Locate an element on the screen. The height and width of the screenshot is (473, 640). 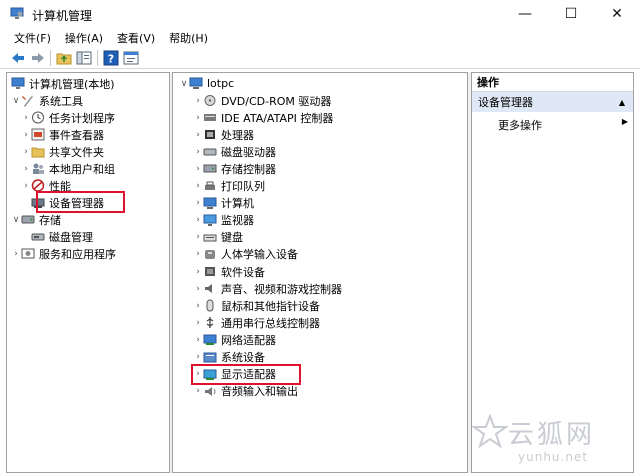
device-category-item: › 软件设备 is located at coordinates (229, 271).